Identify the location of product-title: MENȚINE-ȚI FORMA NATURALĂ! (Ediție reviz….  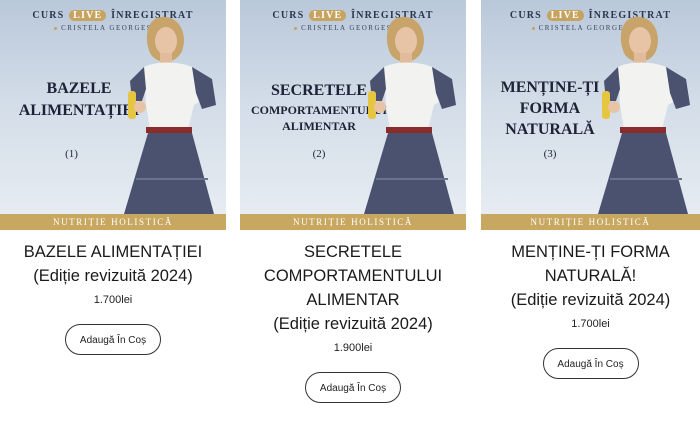
(590, 276).